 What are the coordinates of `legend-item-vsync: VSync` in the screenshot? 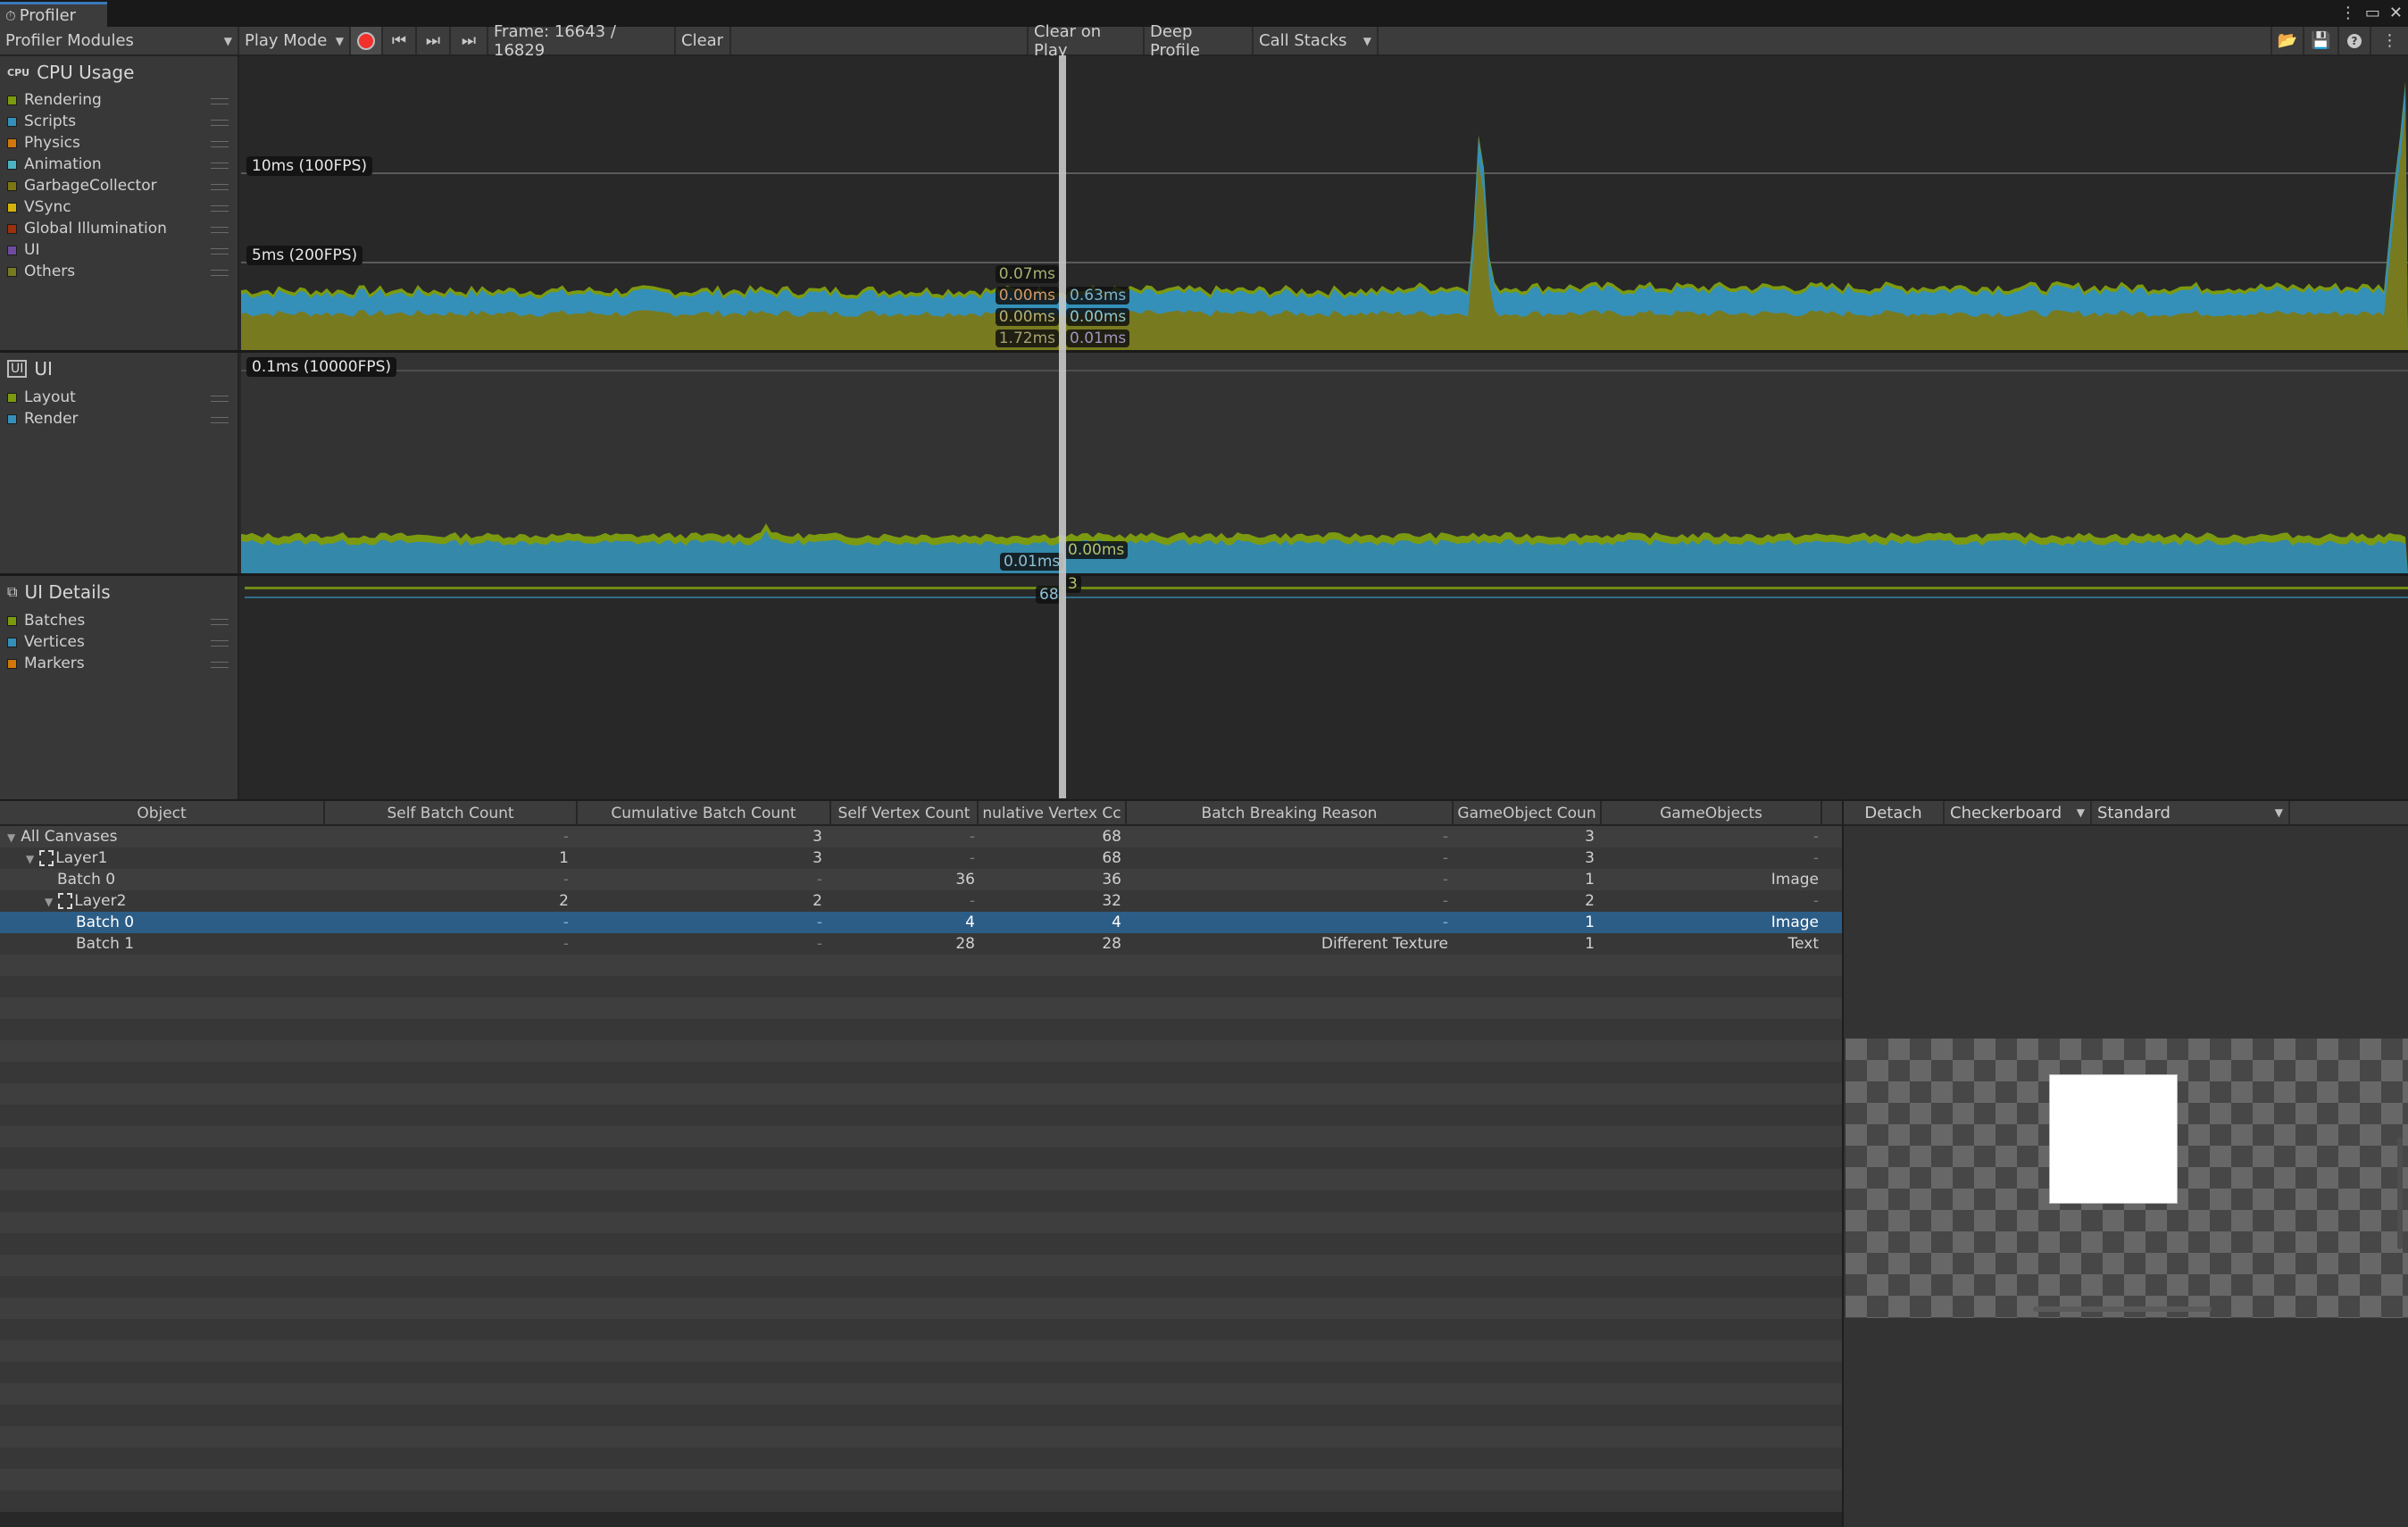 It's located at (119, 207).